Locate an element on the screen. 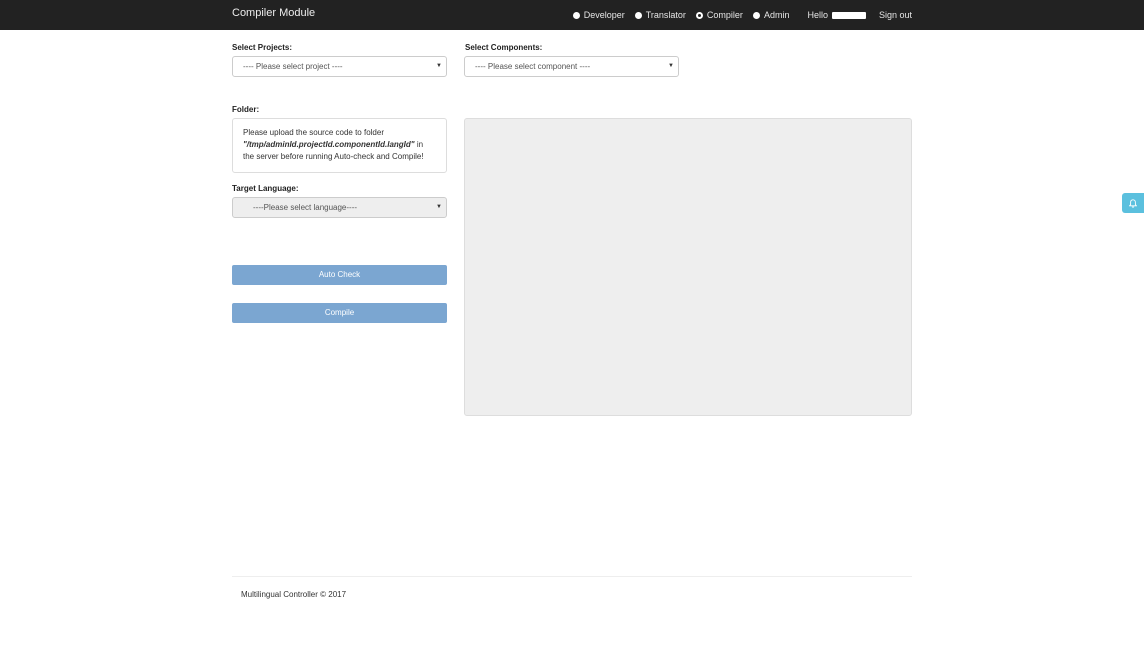 This screenshot has width=1144, height=650. role-radio-admin: Admin is located at coordinates (771, 15).